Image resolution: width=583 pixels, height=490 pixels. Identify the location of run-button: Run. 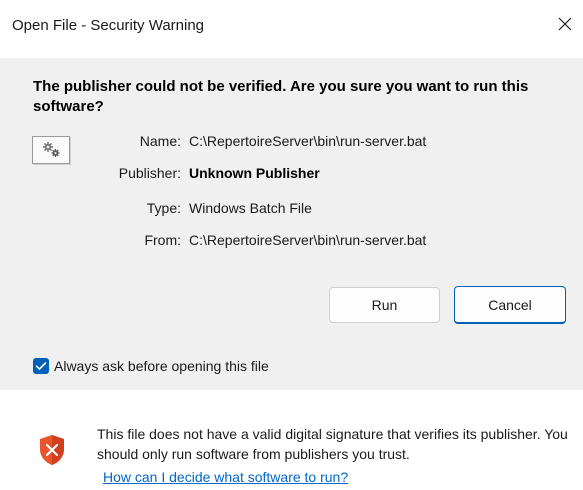
(384, 305).